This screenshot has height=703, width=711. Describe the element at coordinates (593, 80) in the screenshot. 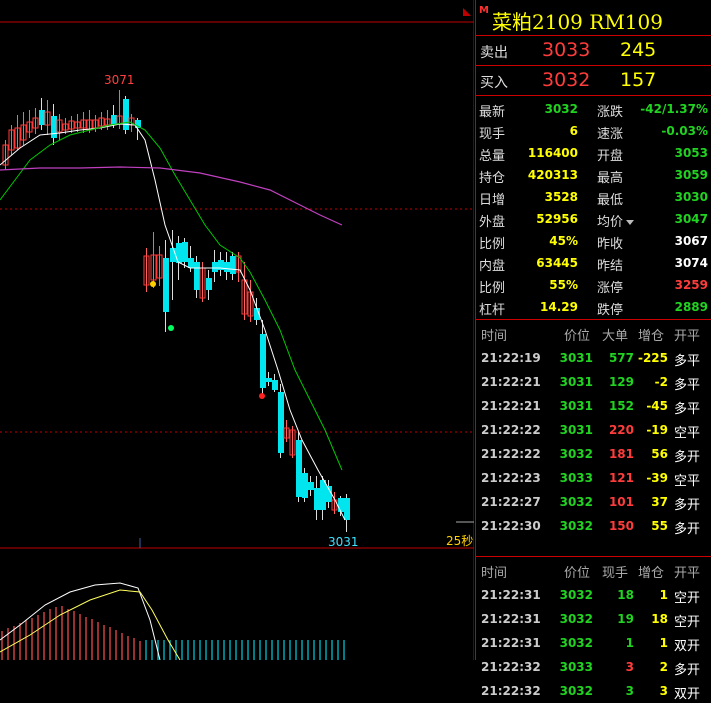

I see `buy-row: 买入 3032 157` at that location.